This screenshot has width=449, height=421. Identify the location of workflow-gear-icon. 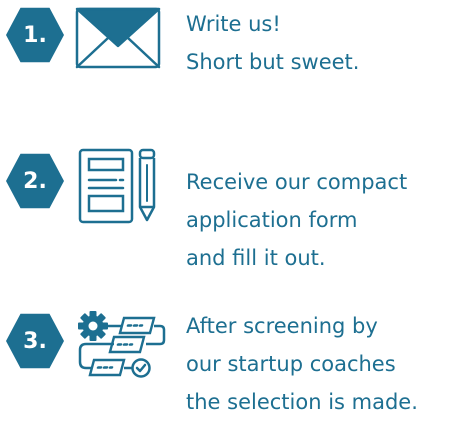
(122, 344).